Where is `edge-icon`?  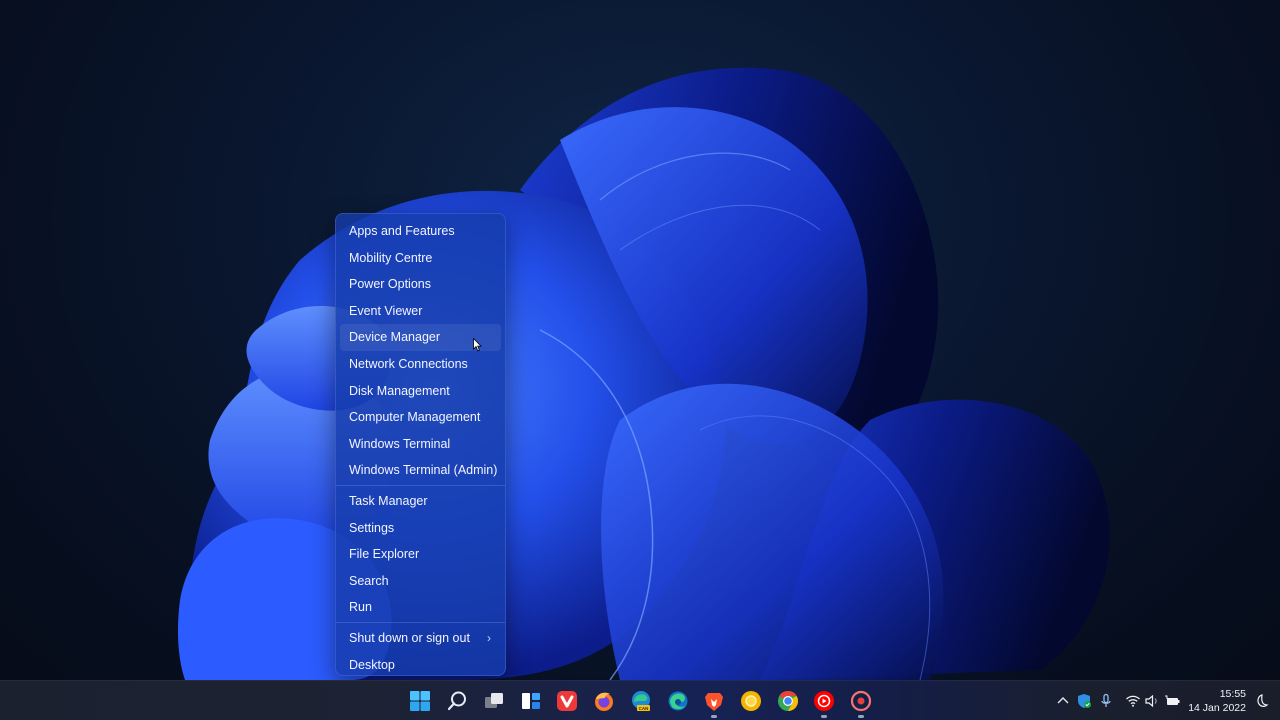
edge-icon is located at coordinates (678, 701).